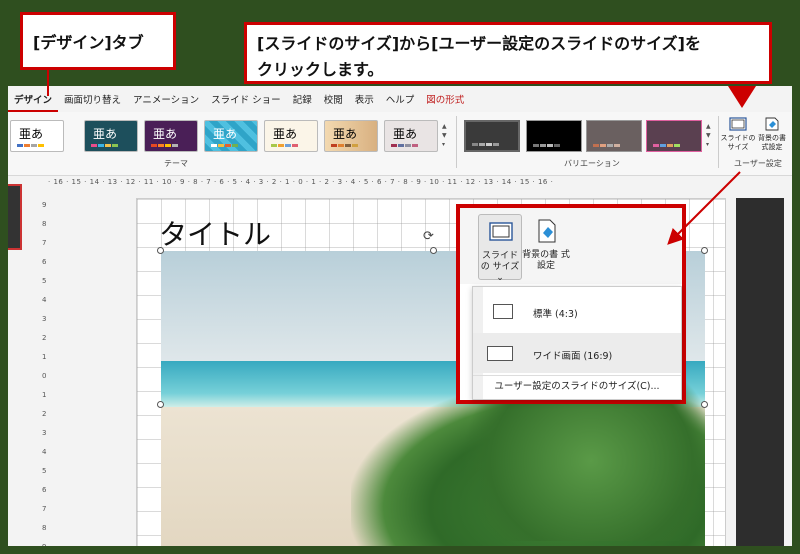 This screenshot has width=800, height=554. Describe the element at coordinates (400, 101) in the screenshot. I see `tab-help: ヘルプ` at that location.